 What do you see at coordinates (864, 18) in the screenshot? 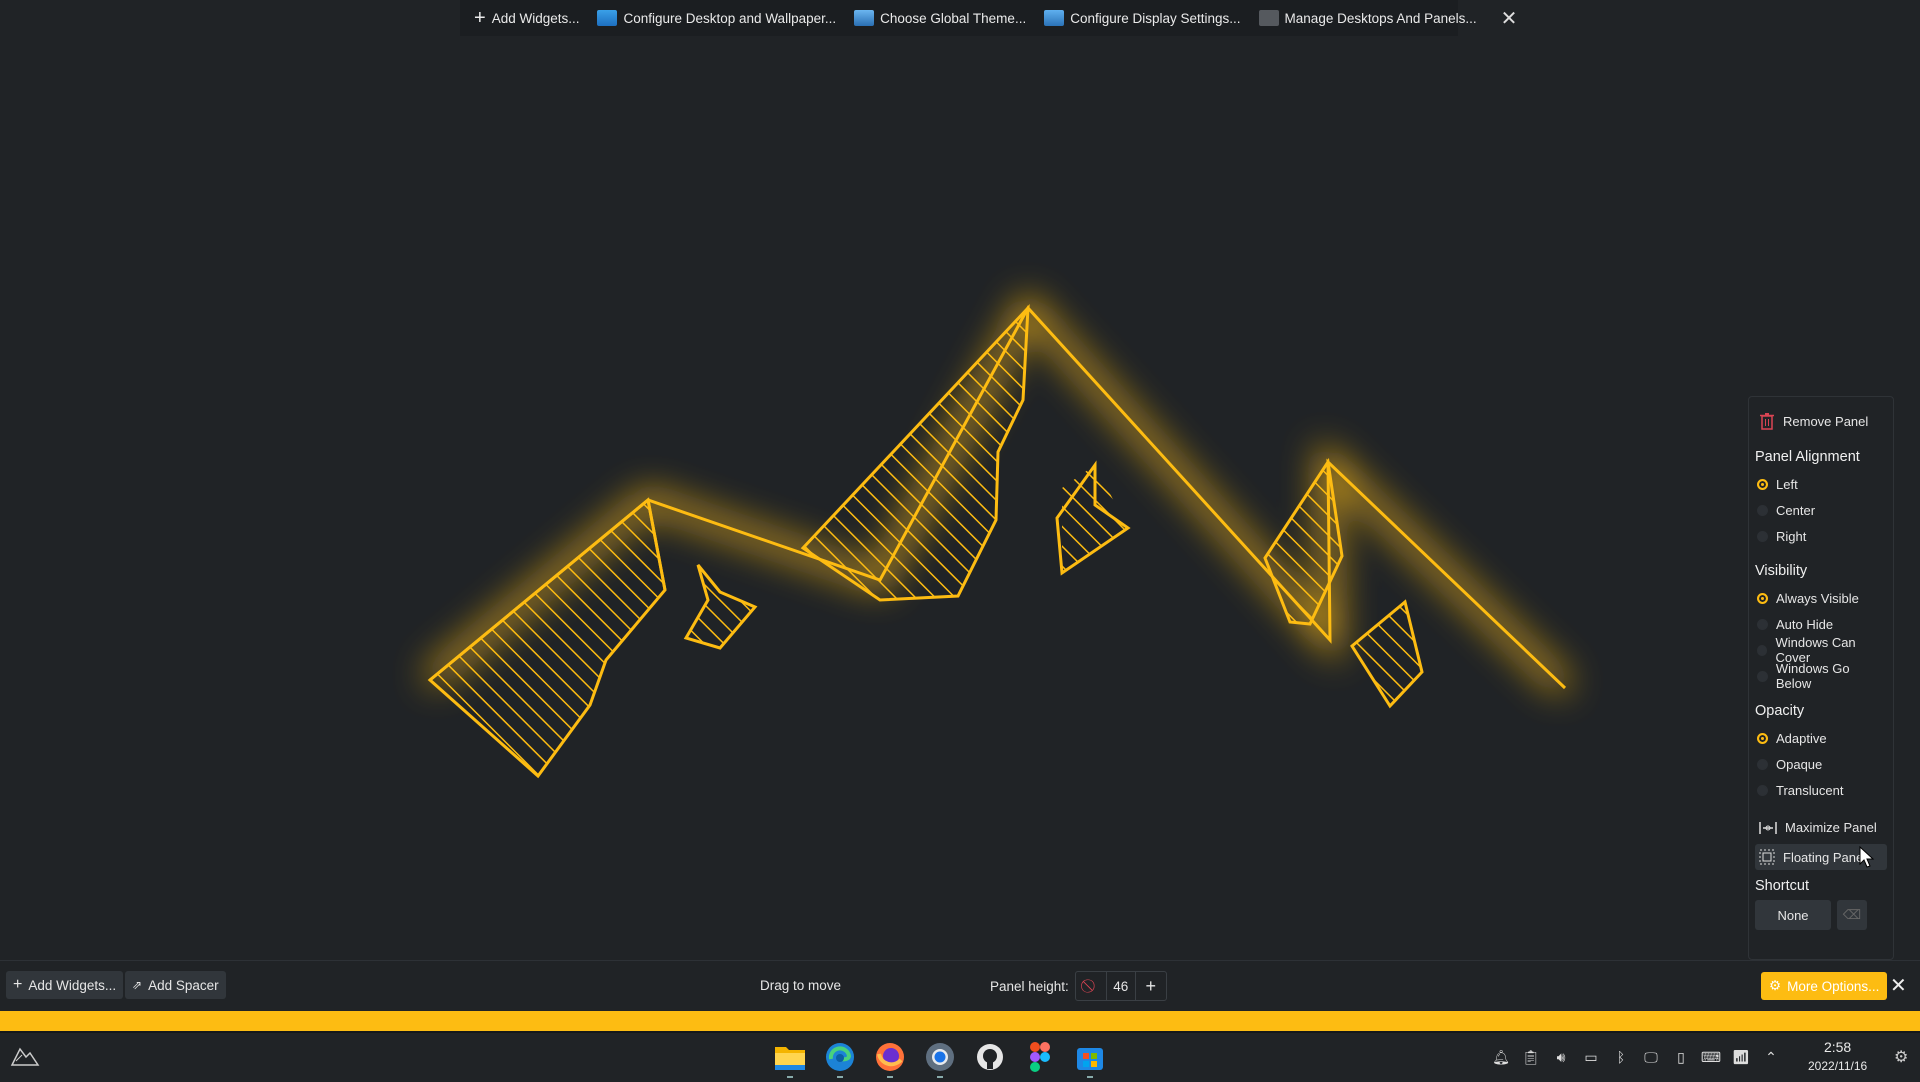
I see `theme-icon` at bounding box center [864, 18].